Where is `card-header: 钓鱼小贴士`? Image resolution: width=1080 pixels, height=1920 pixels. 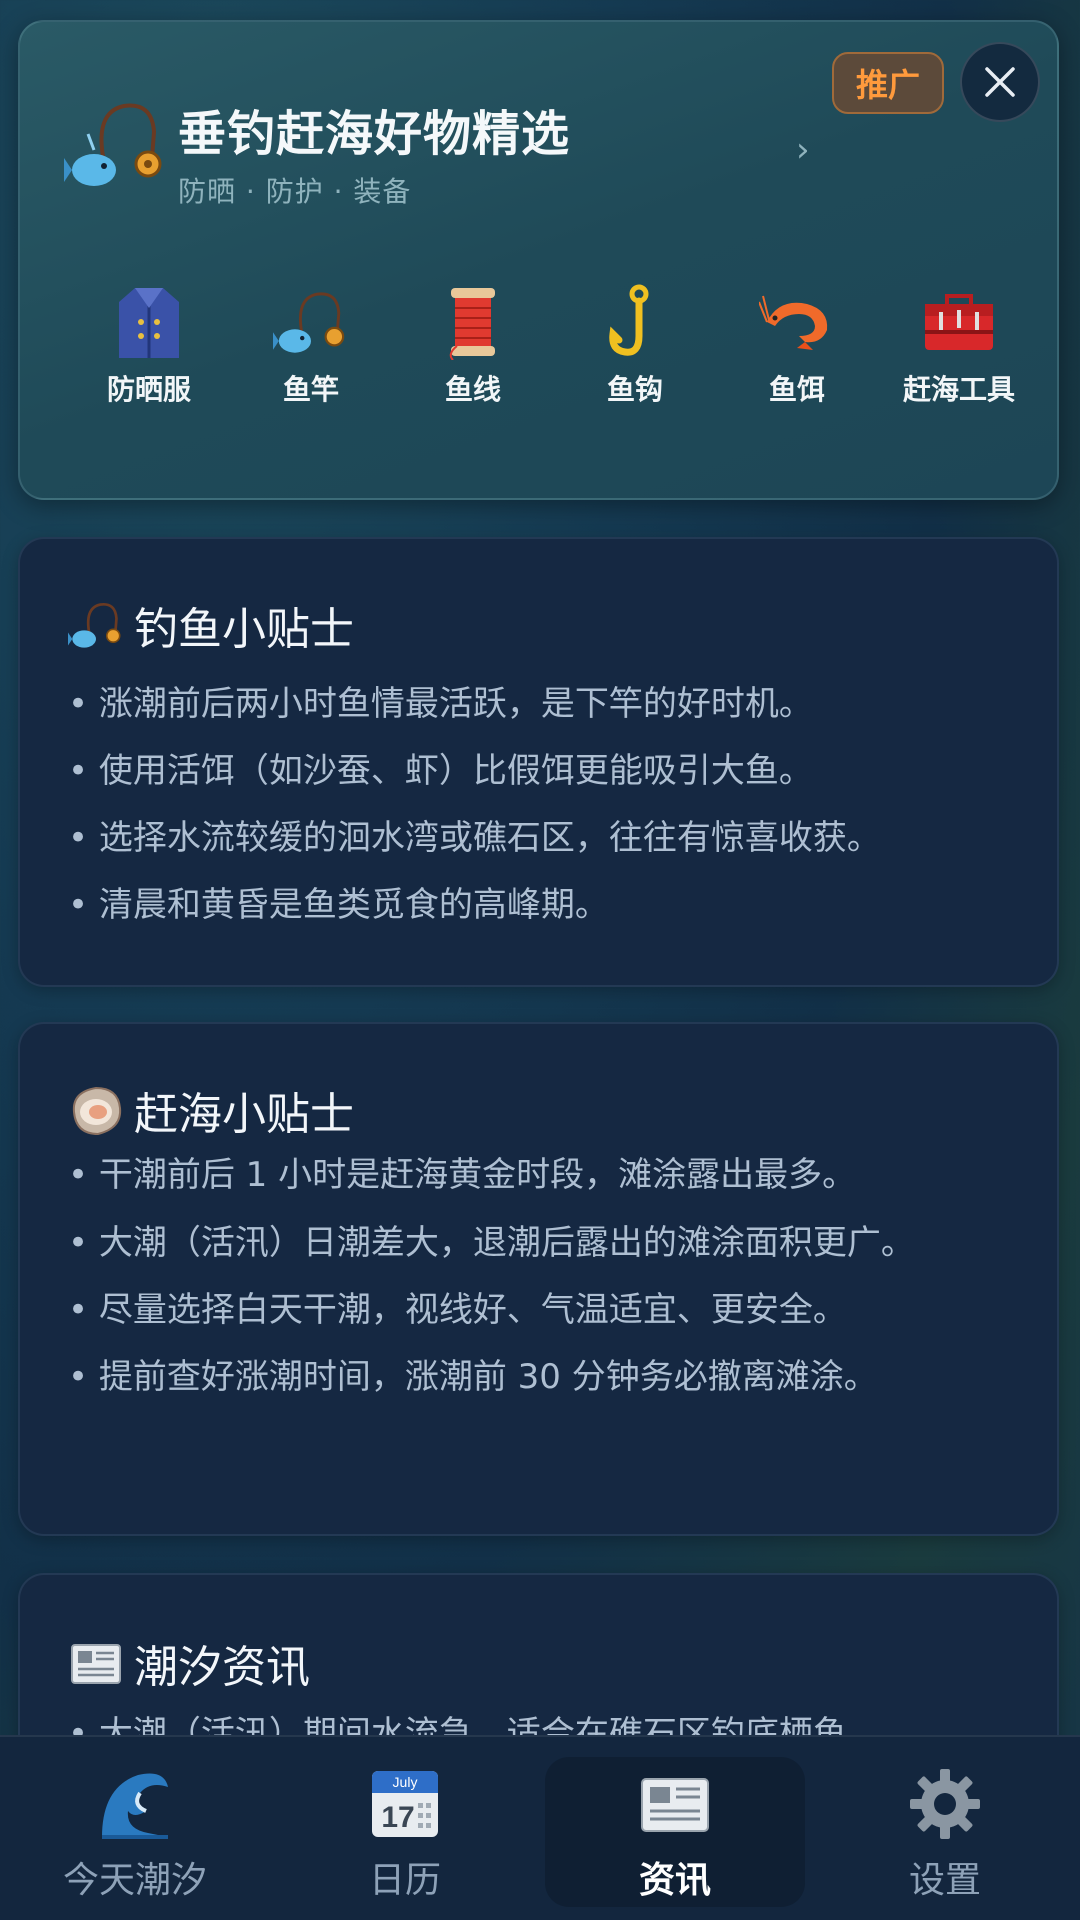 card-header: 钓鱼小贴士 is located at coordinates (211, 625).